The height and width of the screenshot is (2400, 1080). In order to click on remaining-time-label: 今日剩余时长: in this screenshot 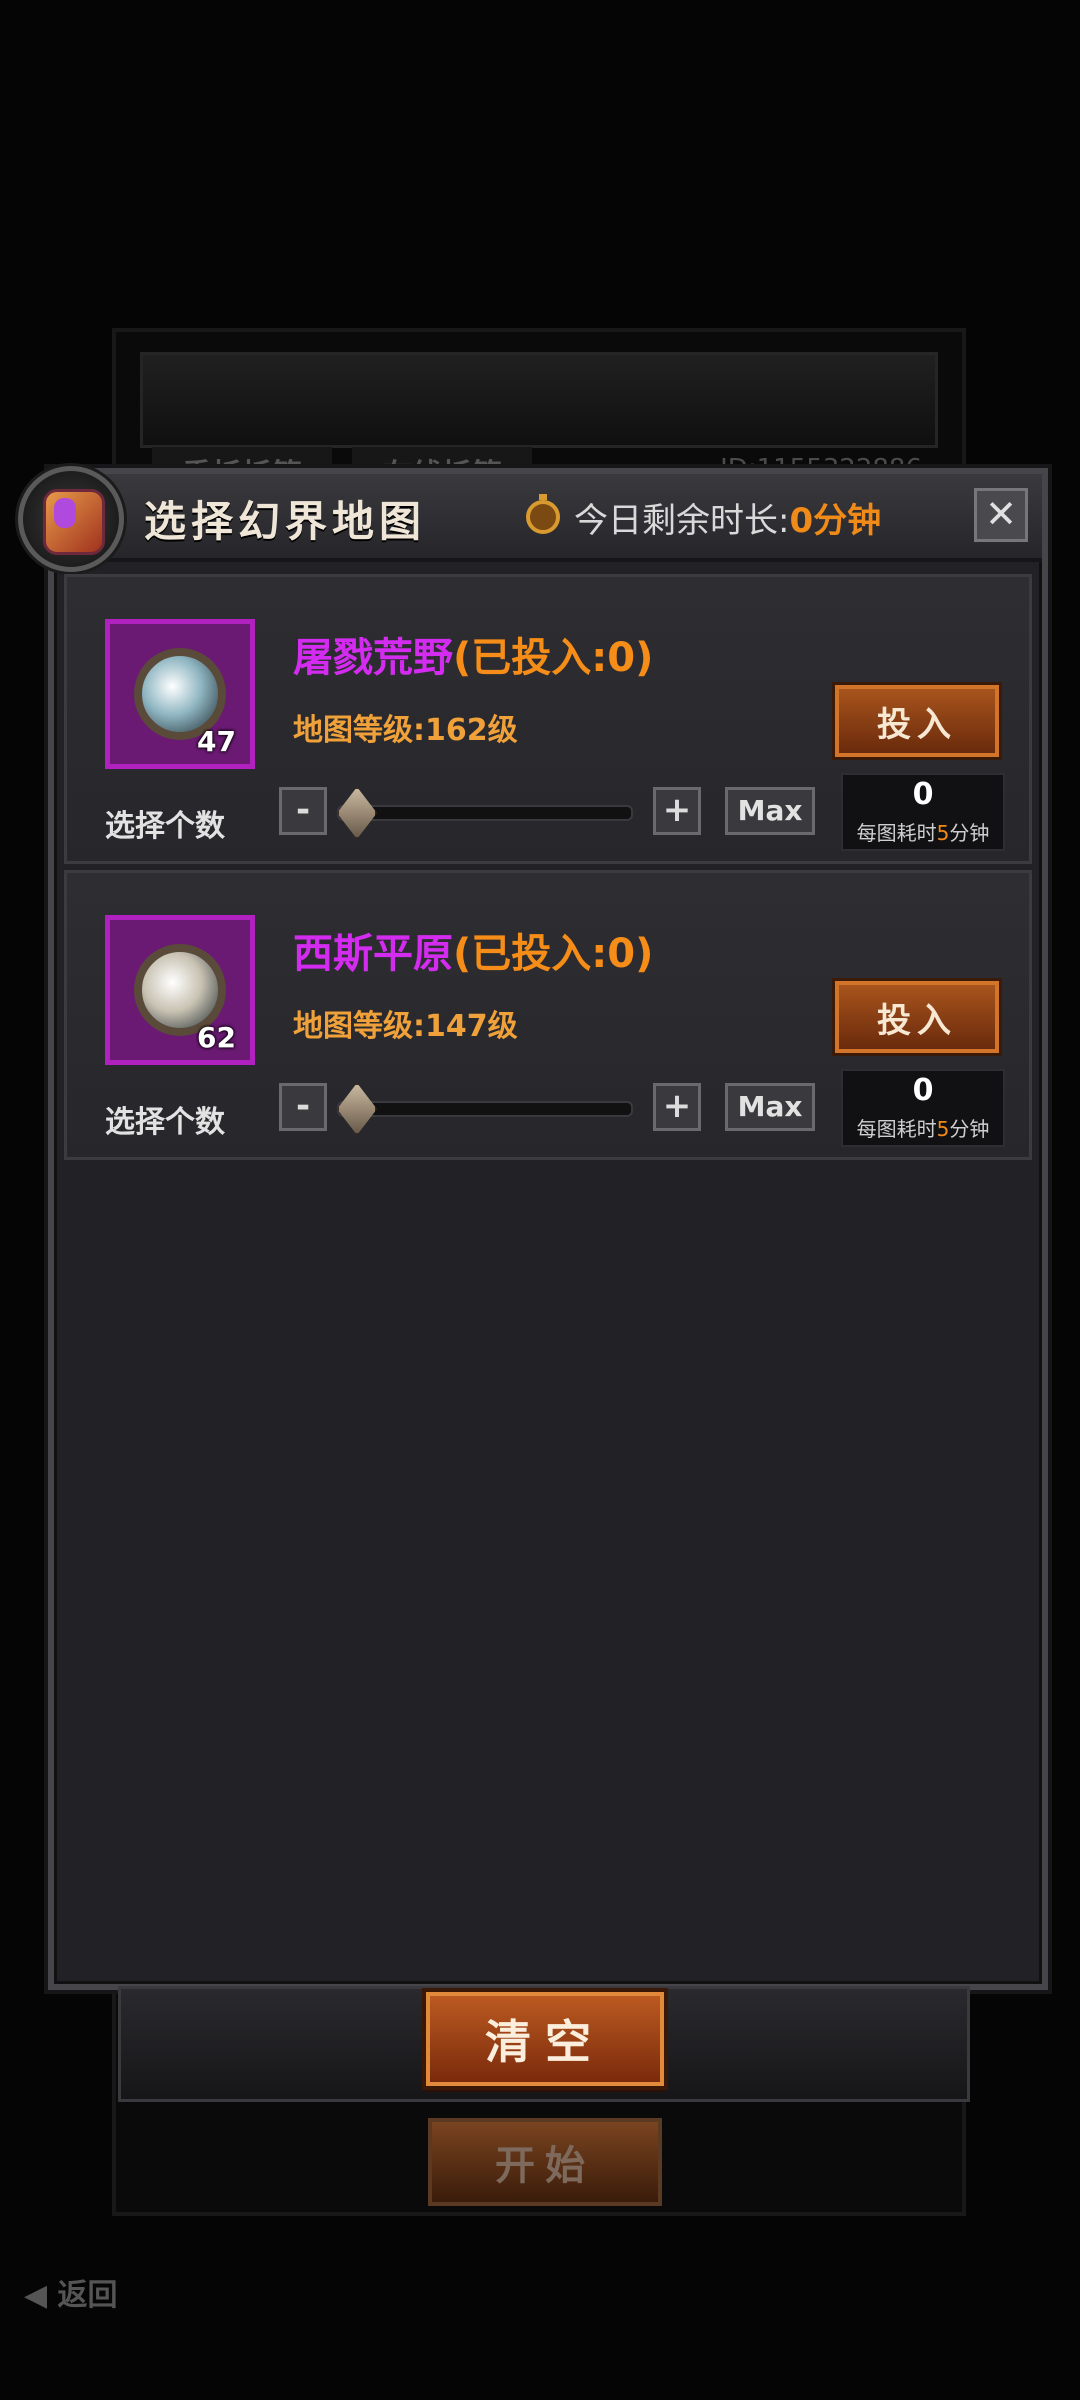, I will do `click(682, 520)`.